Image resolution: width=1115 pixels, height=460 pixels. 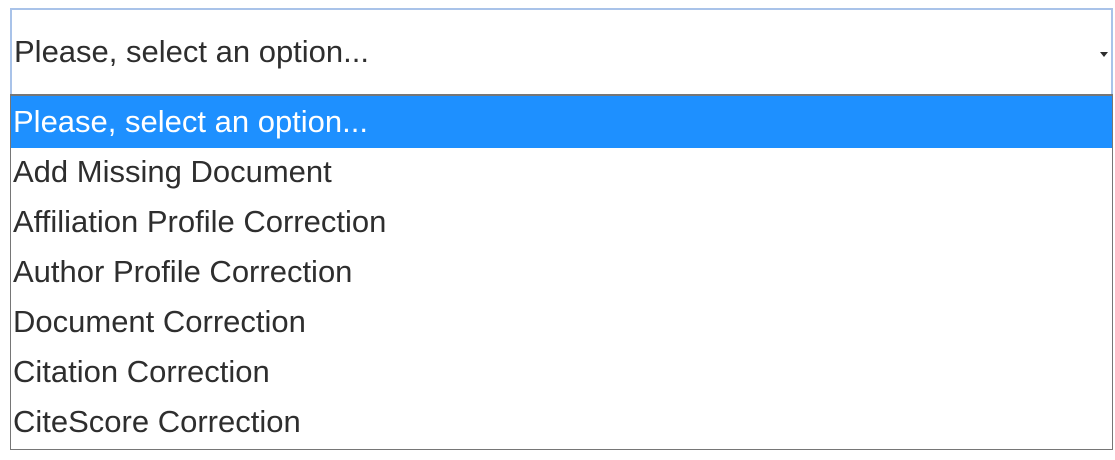 What do you see at coordinates (1104, 54) in the screenshot?
I see `caret-down-icon` at bounding box center [1104, 54].